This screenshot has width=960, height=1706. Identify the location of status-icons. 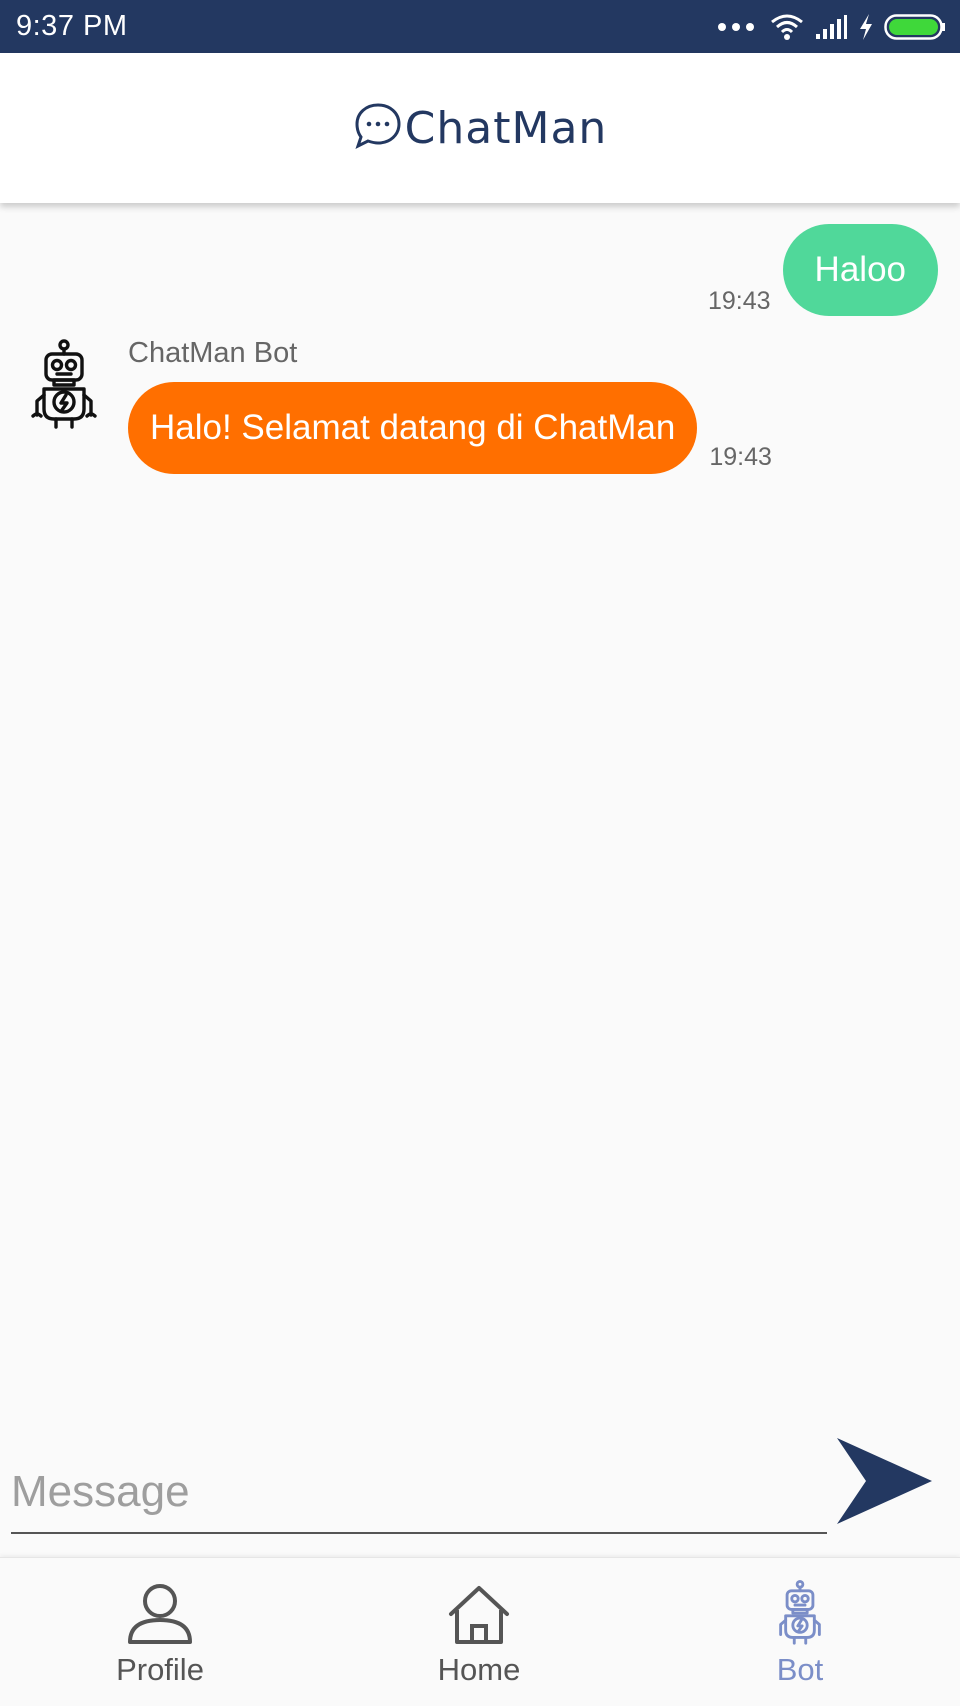
(831, 27).